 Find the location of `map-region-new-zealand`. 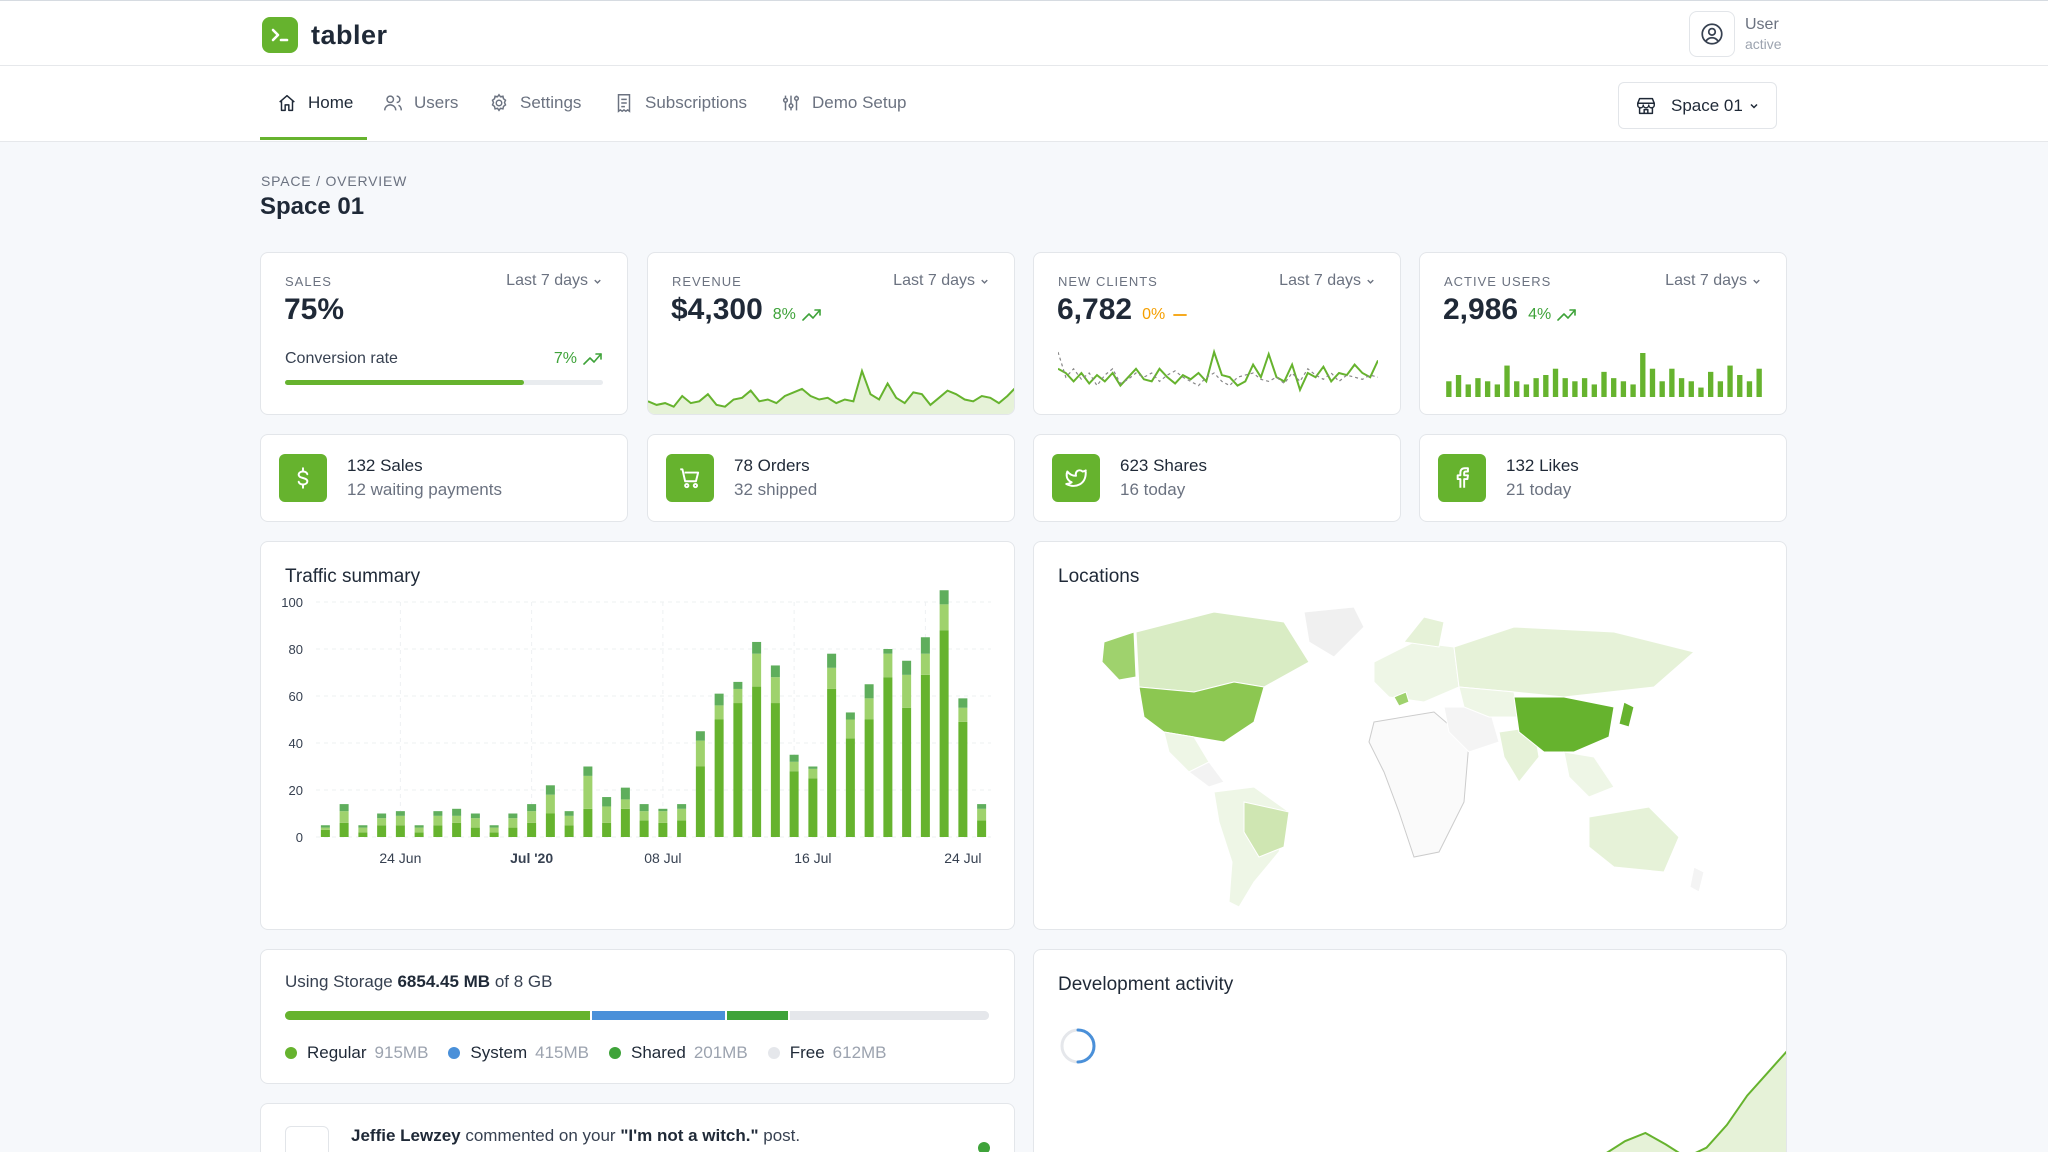

map-region-new-zealand is located at coordinates (1697, 879).